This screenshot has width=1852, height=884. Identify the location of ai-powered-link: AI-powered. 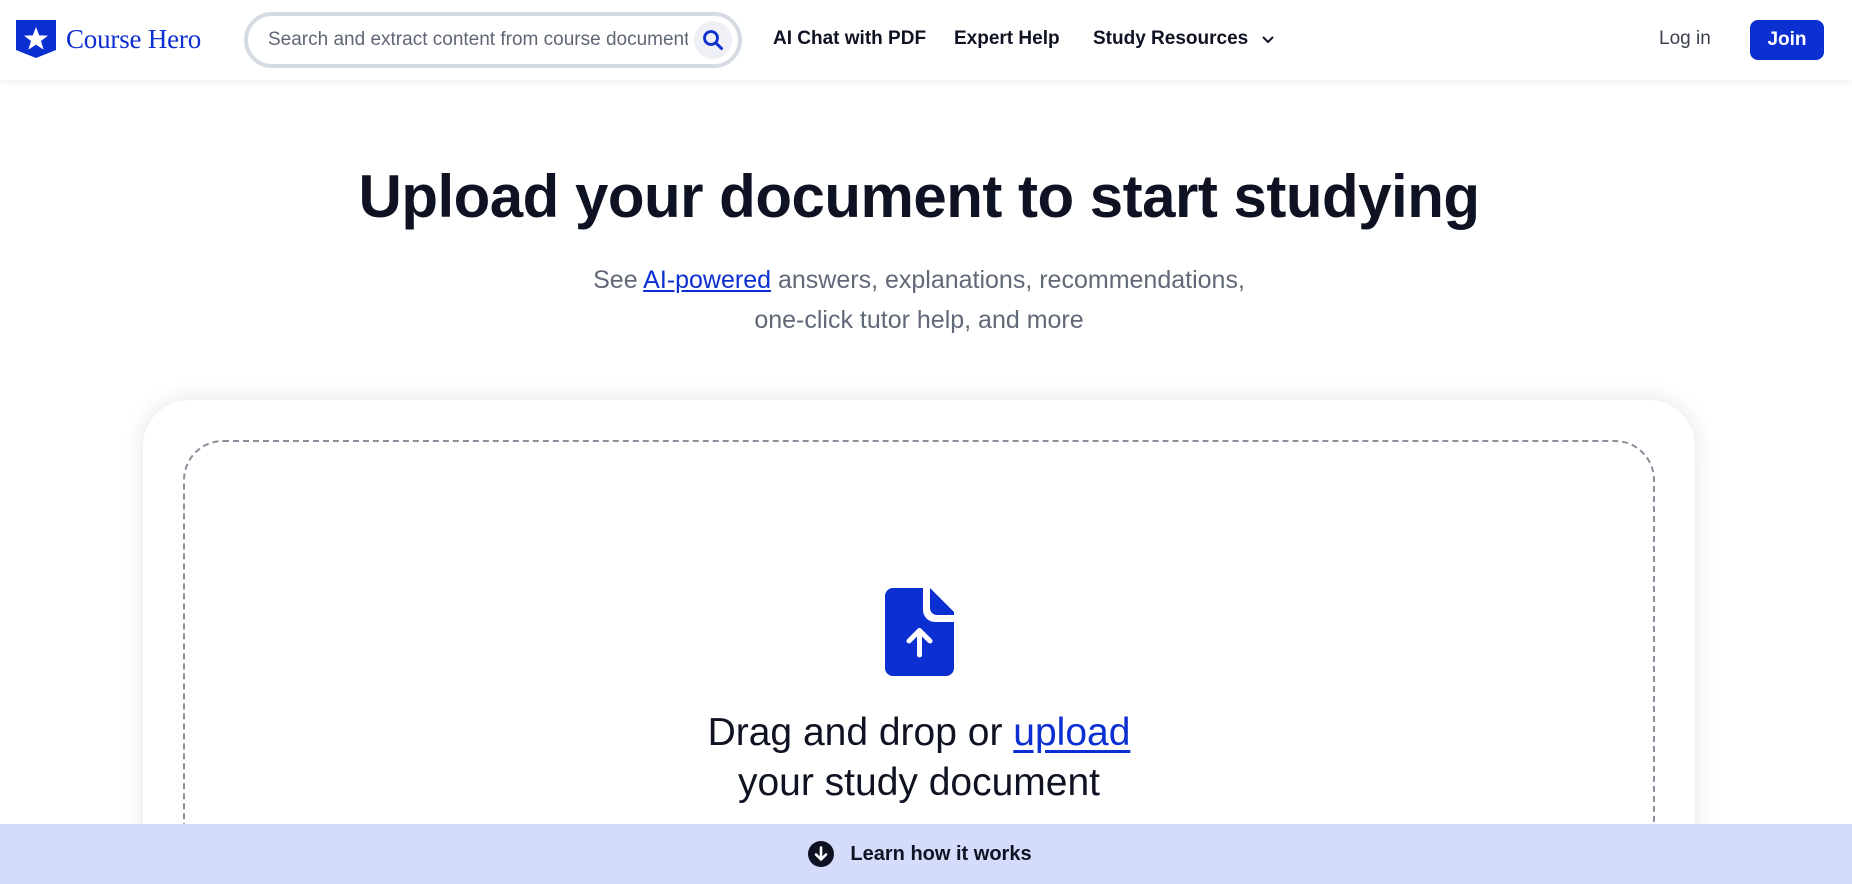
(707, 280).